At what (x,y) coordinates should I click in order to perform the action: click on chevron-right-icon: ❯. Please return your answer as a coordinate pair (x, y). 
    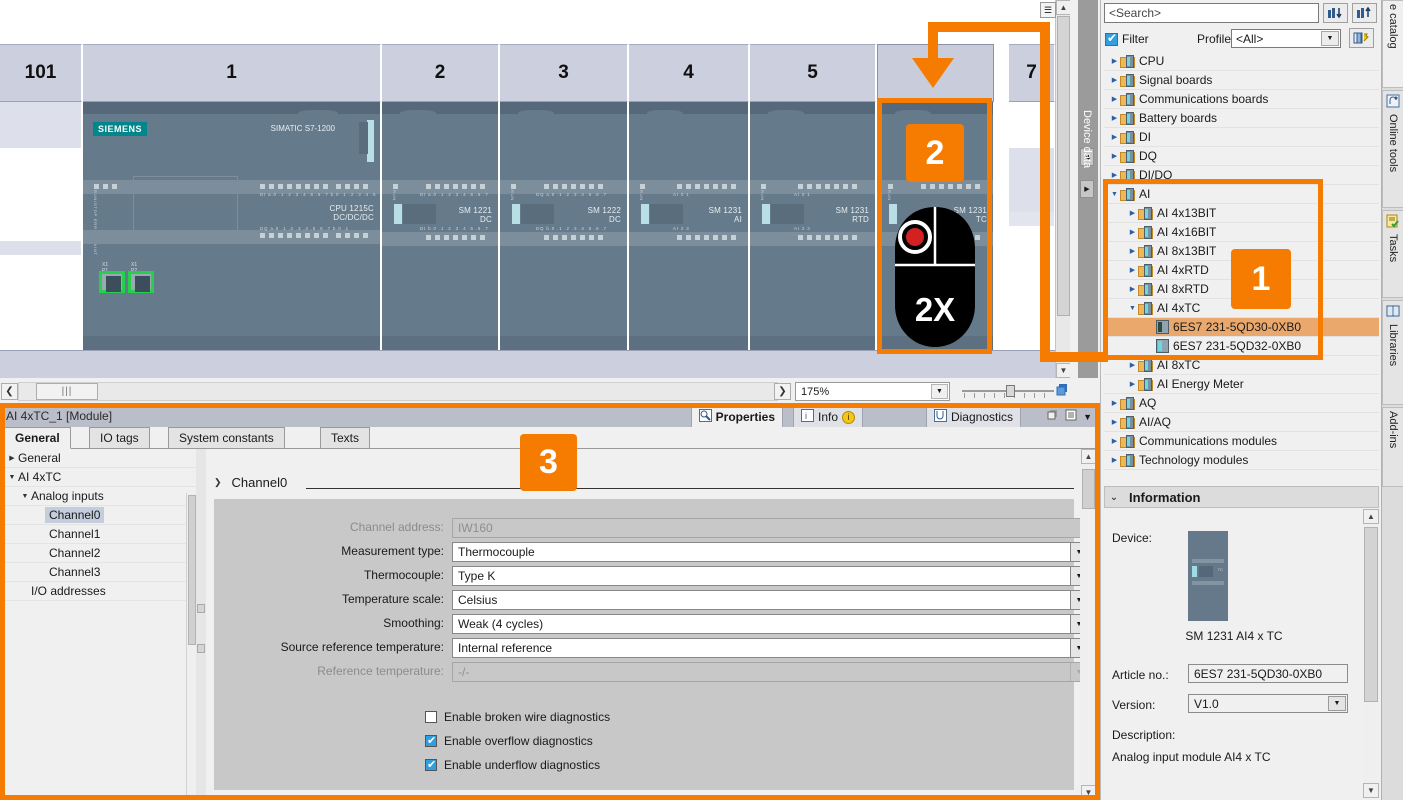
    Looking at the image, I should click on (218, 482).